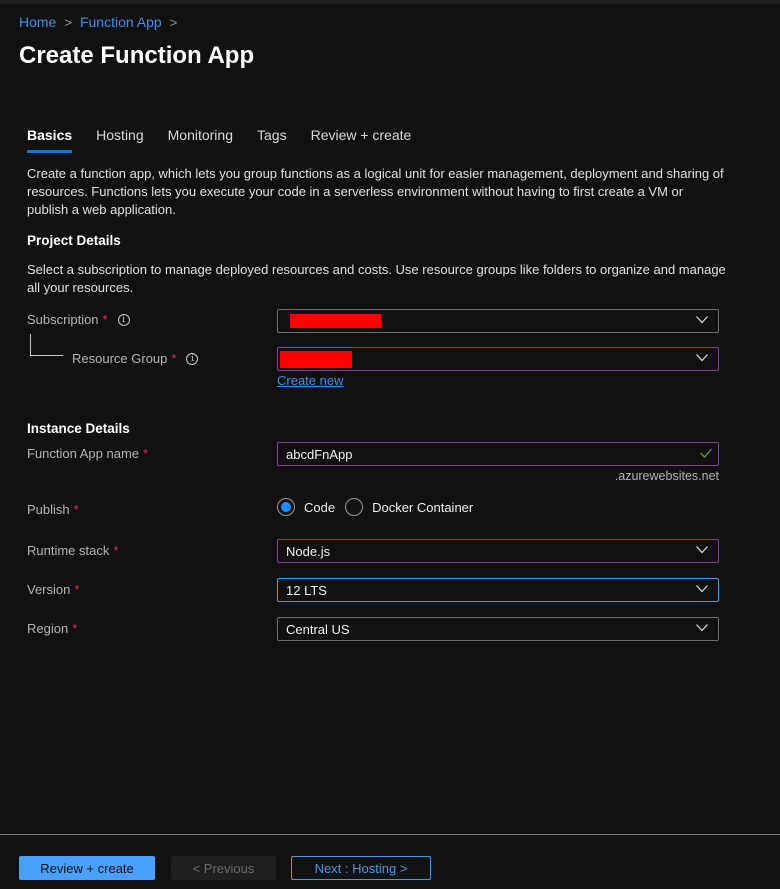 This screenshot has width=780, height=889. What do you see at coordinates (498, 321) in the screenshot?
I see `subscription-dropdown` at bounding box center [498, 321].